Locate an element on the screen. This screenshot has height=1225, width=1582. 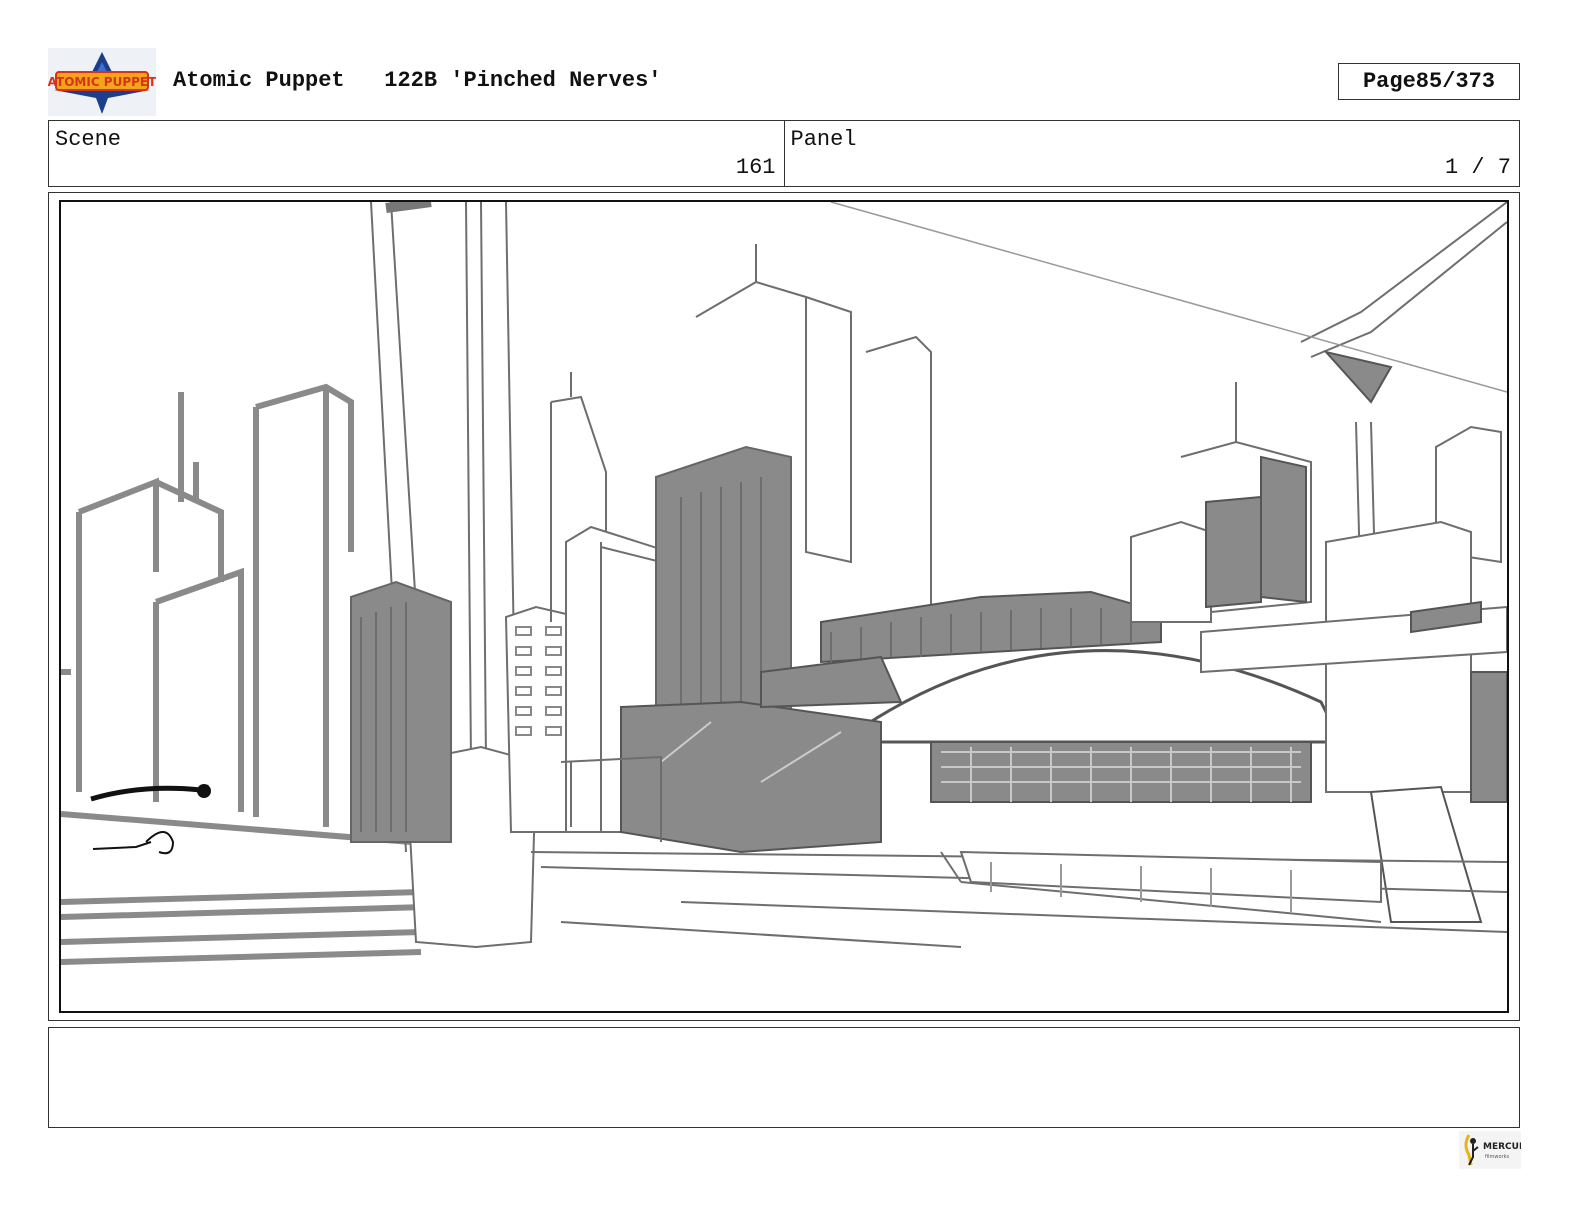
scene-number: 161 is located at coordinates (755, 167).